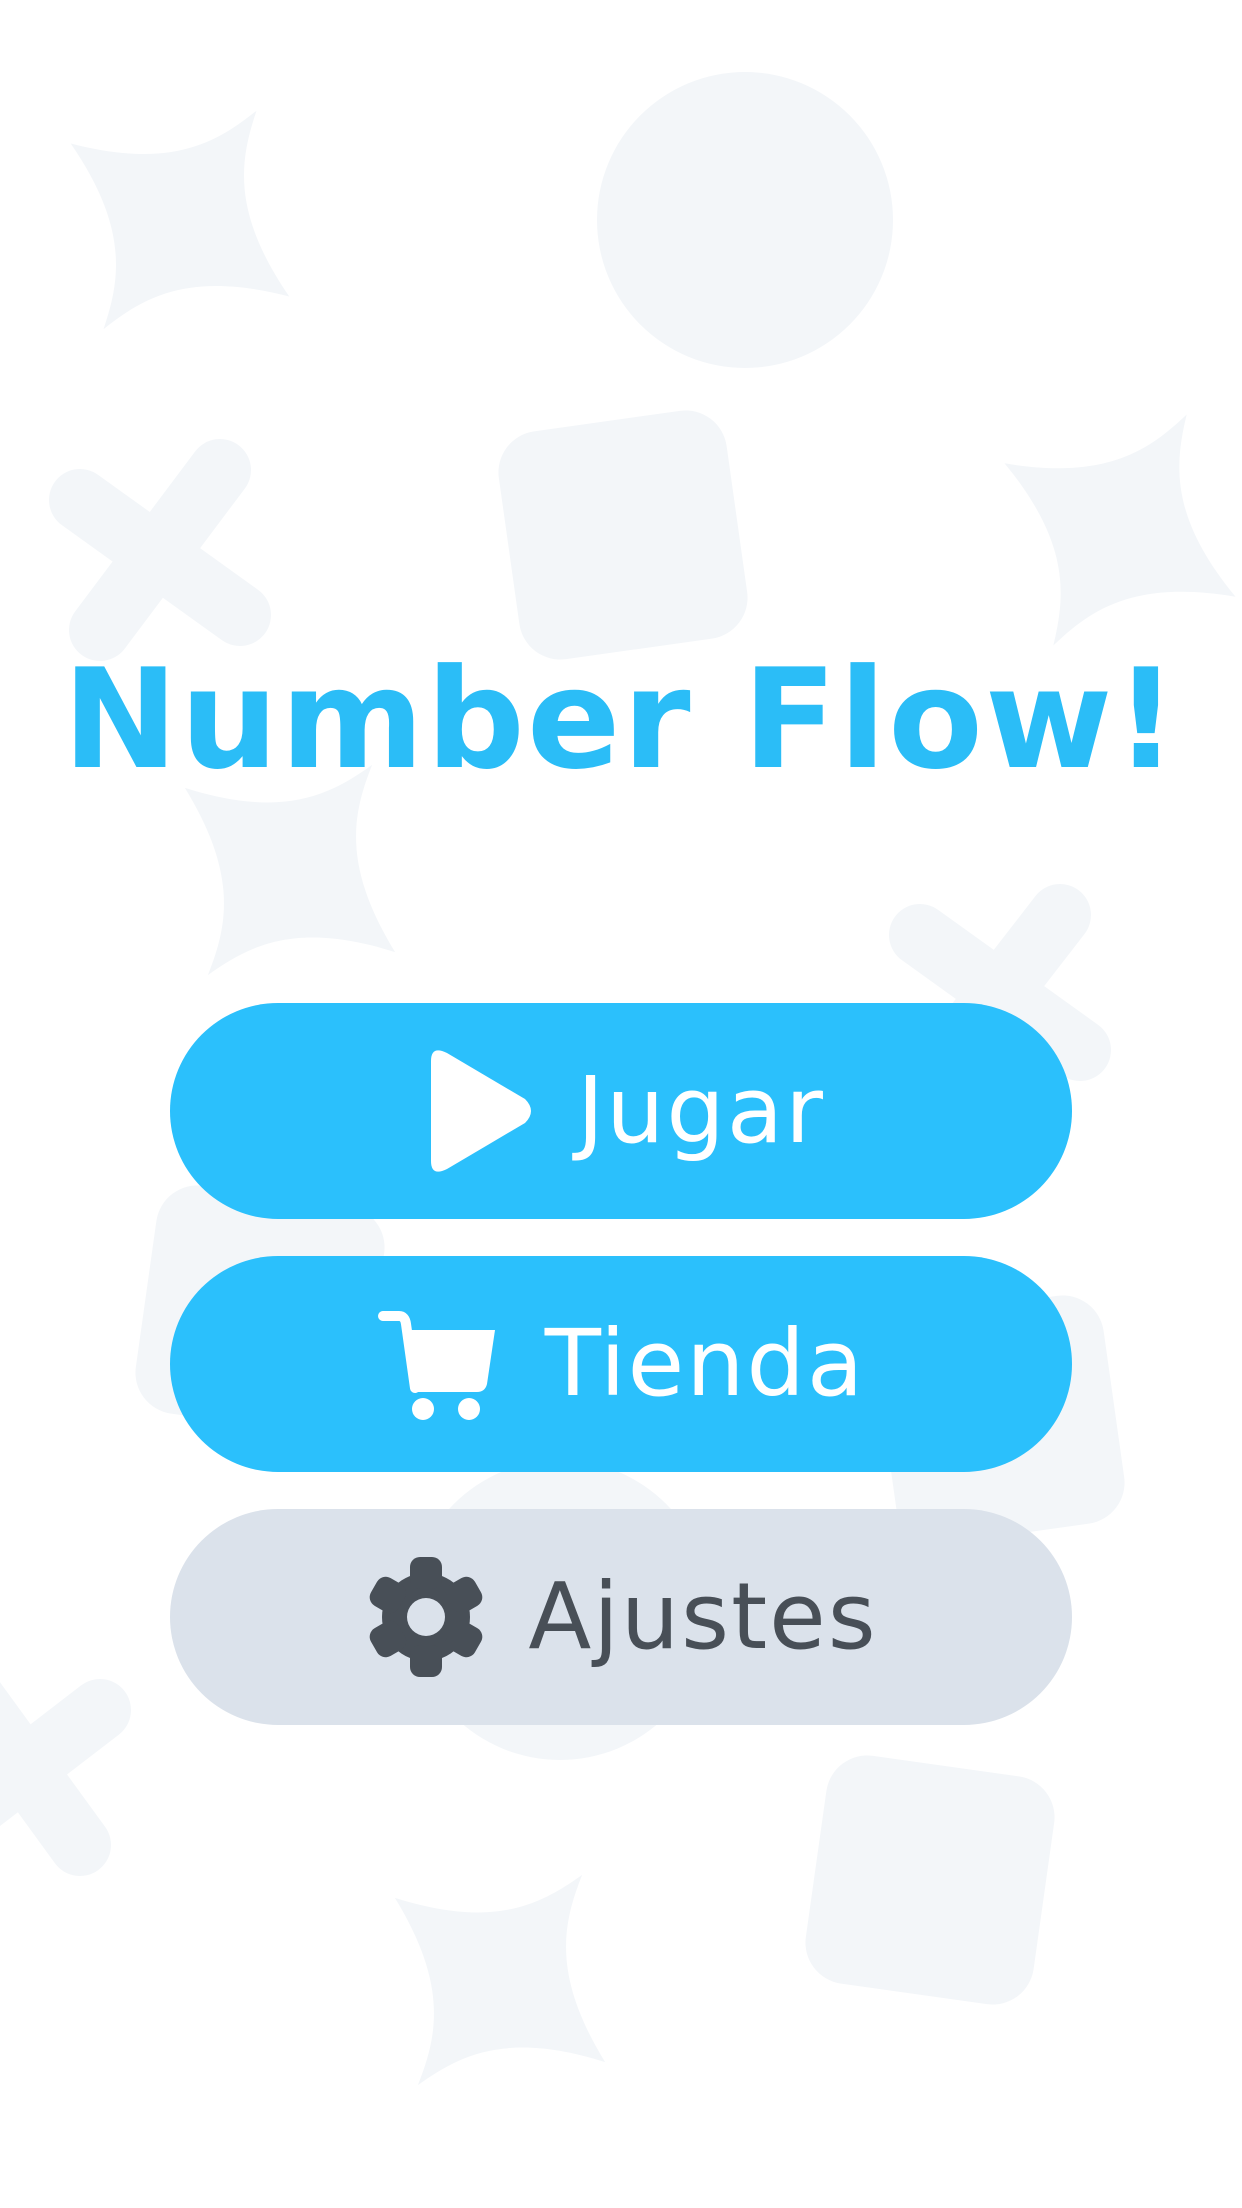 This screenshot has width=1242, height=2208. What do you see at coordinates (441, 1364) in the screenshot?
I see `cart-icon` at bounding box center [441, 1364].